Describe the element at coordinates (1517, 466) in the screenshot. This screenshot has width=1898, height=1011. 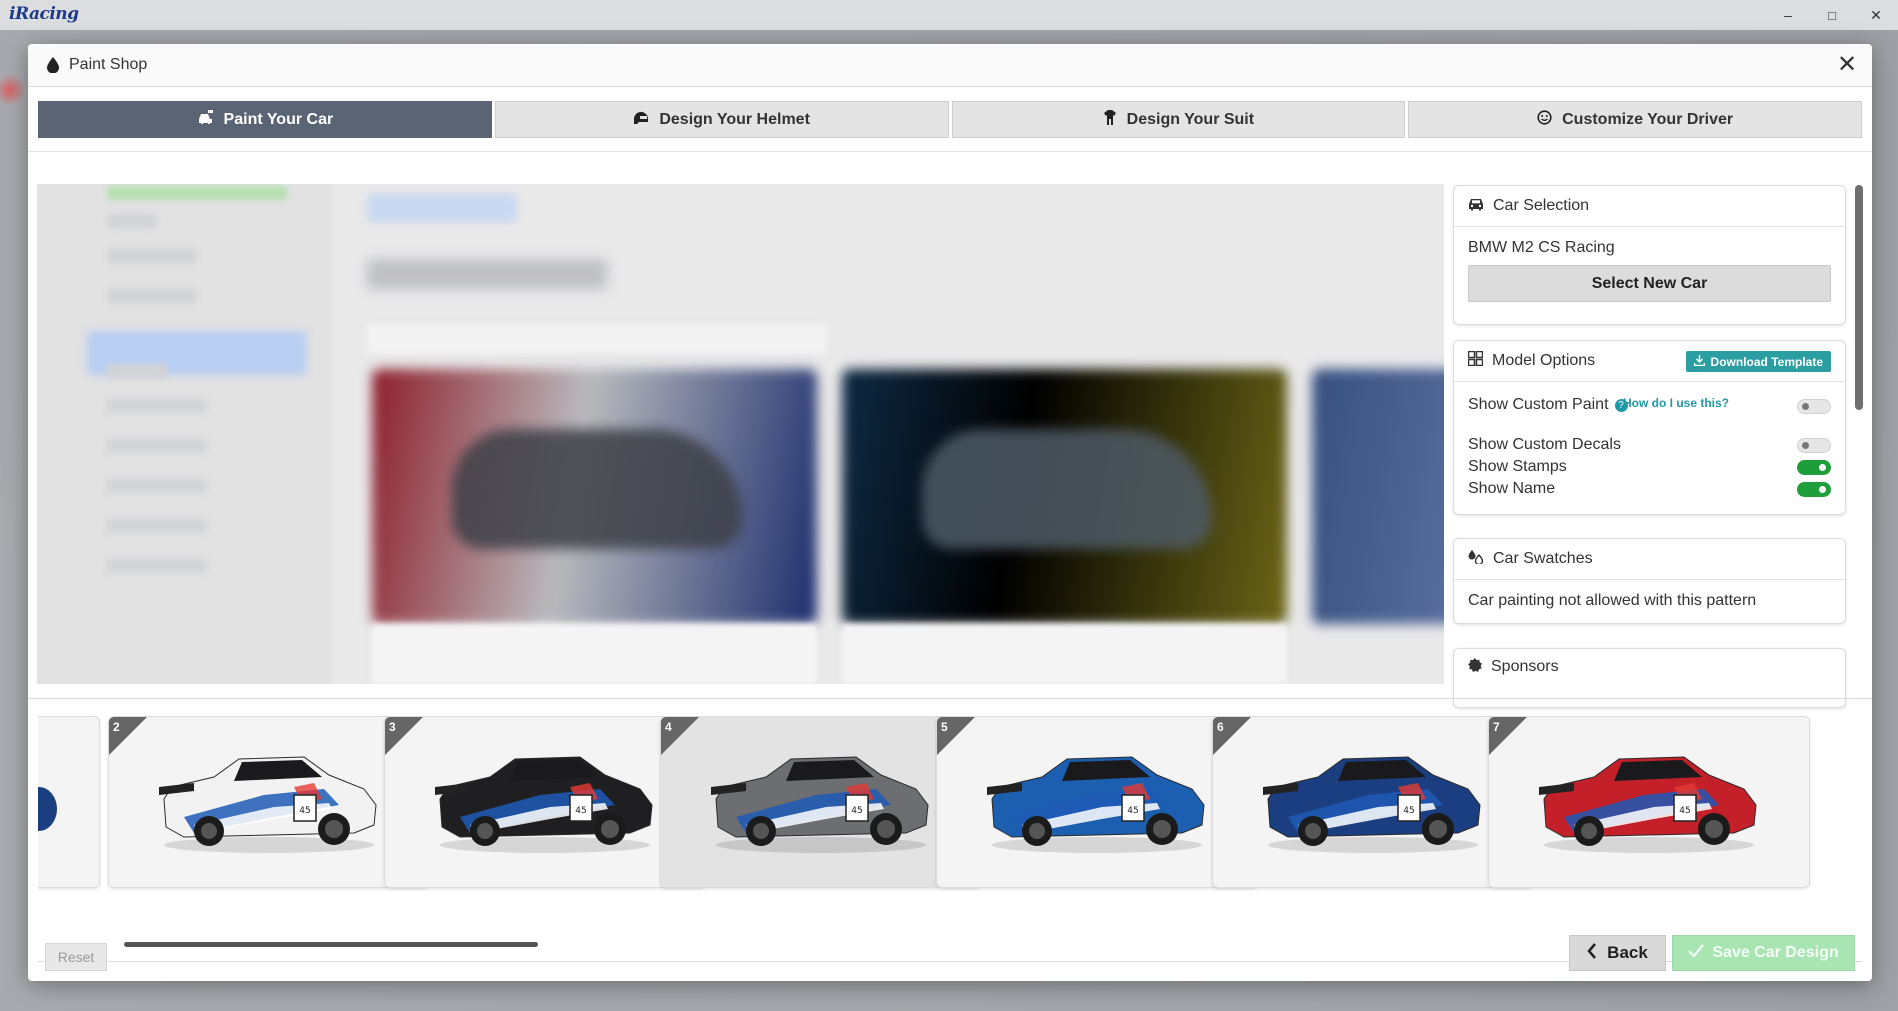
I see `option-label: Show Stamps` at that location.